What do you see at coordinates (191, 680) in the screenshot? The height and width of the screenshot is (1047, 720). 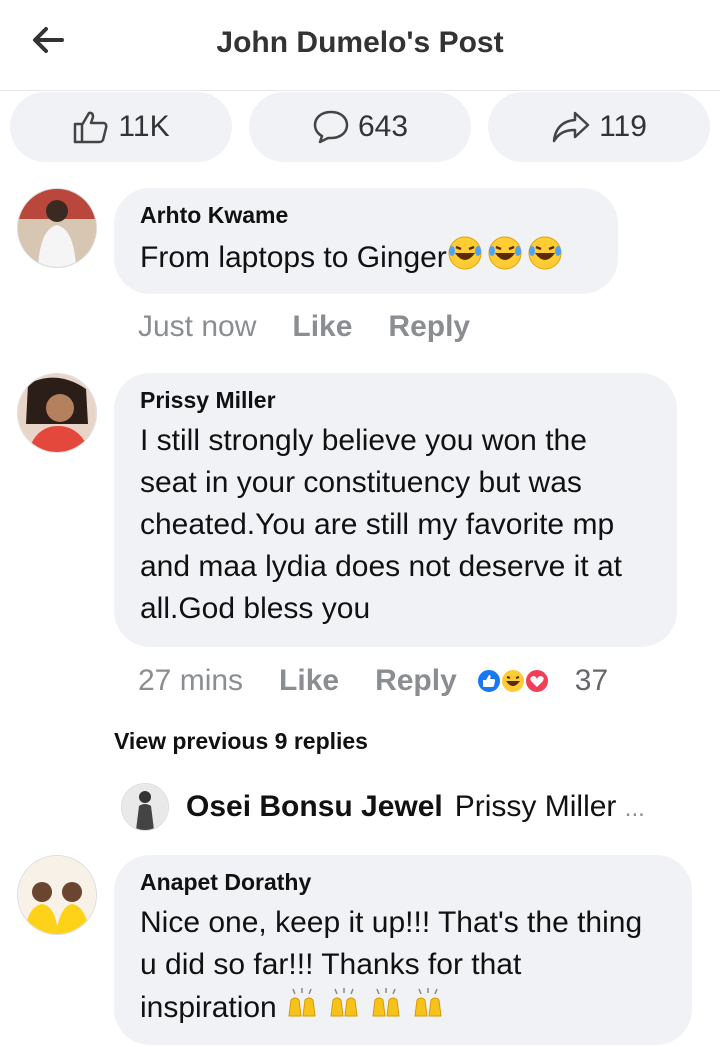 I see `comment-time: 27 mins` at bounding box center [191, 680].